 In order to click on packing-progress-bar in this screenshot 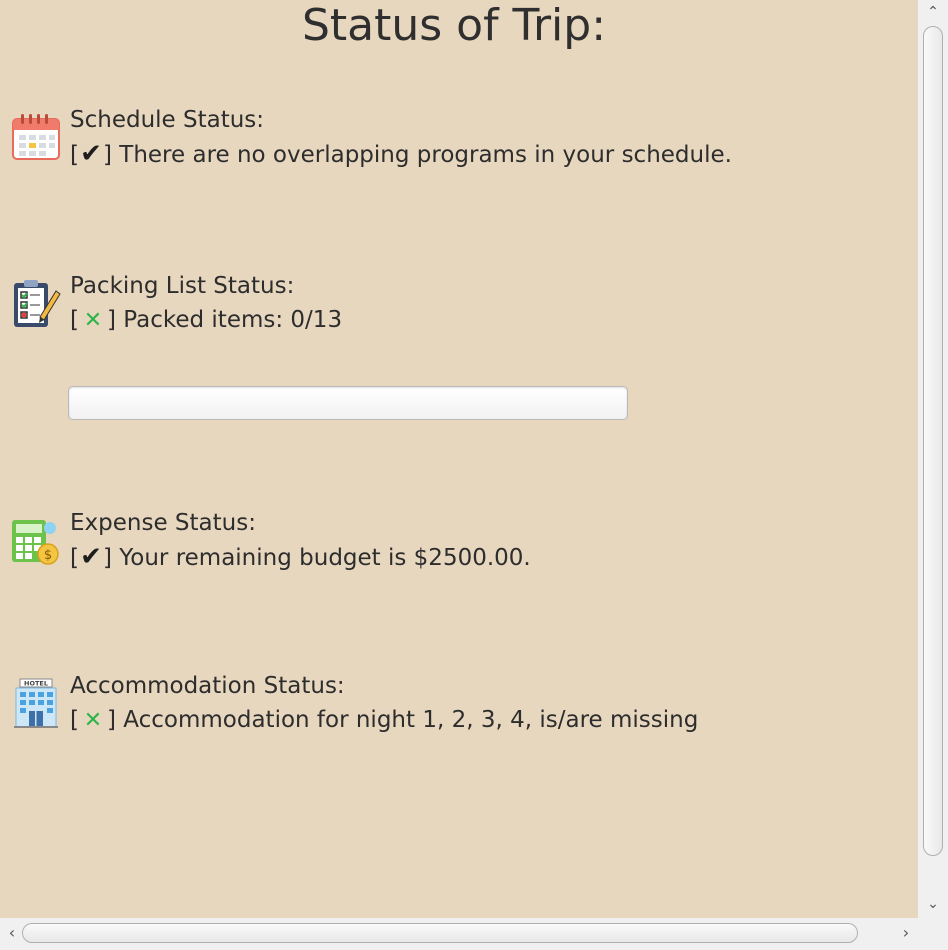, I will do `click(348, 403)`.